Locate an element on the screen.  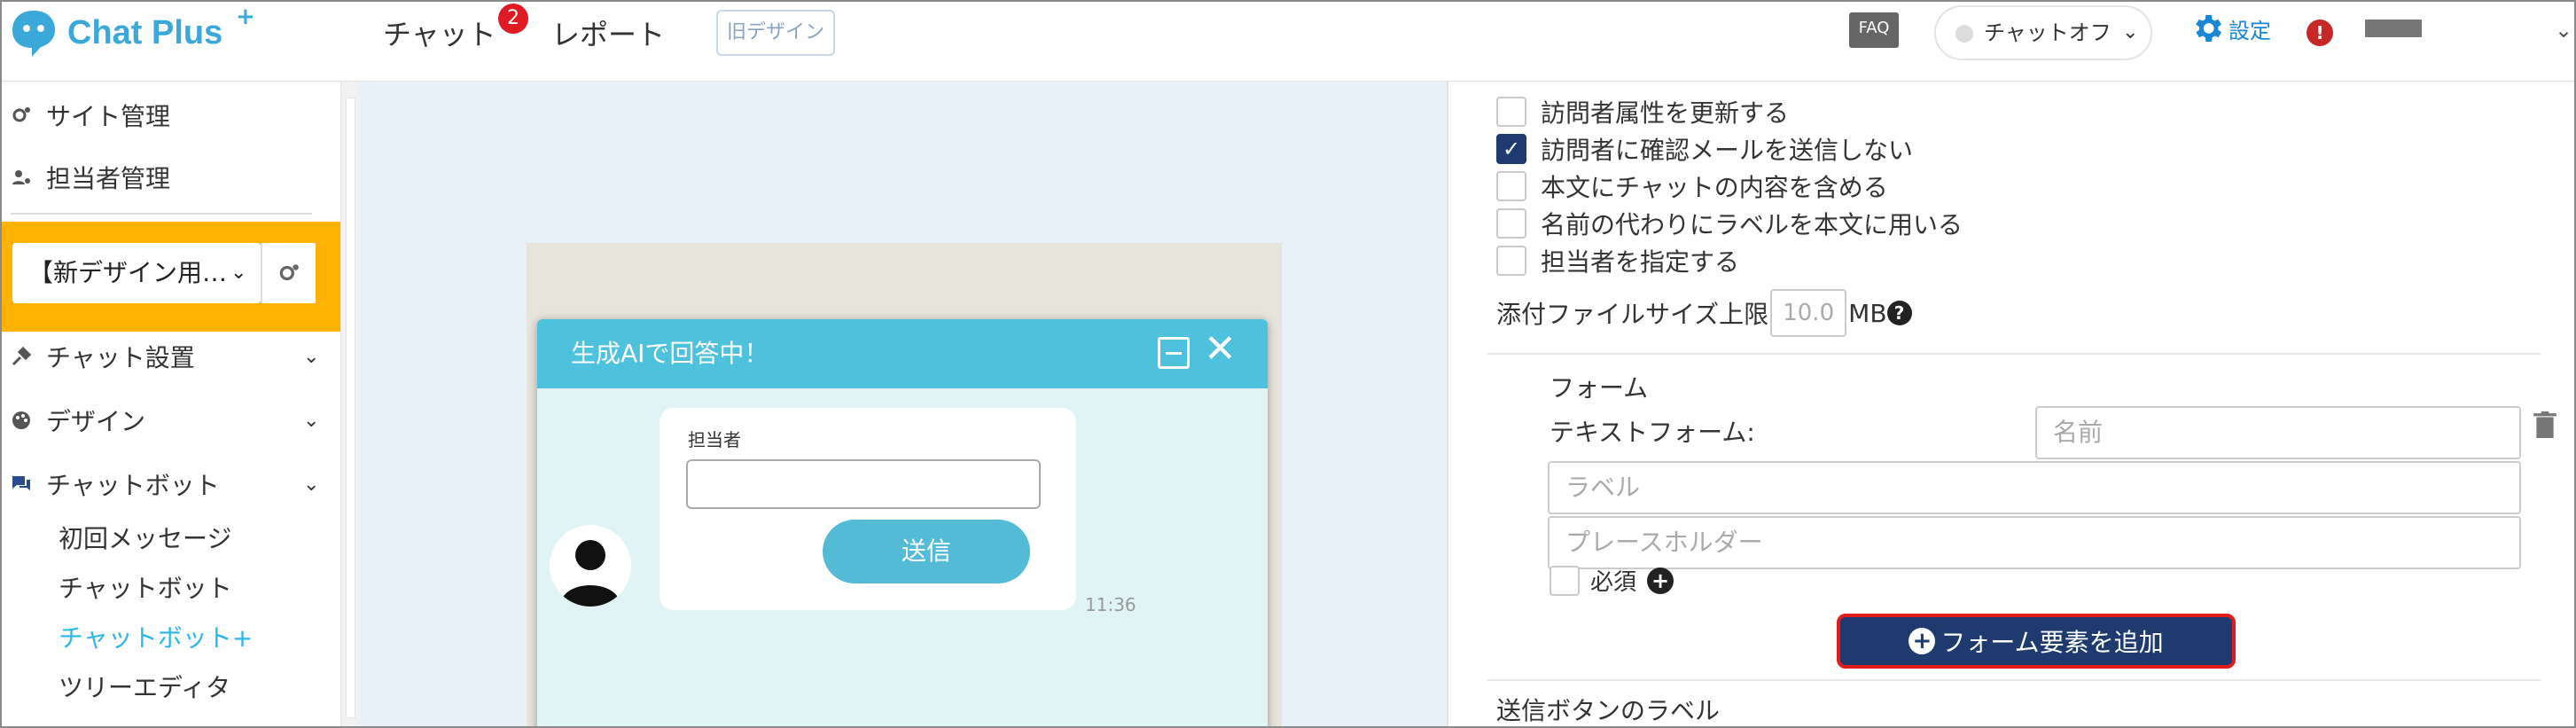
sidebar-item-label: チャットボット is located at coordinates (133, 485).